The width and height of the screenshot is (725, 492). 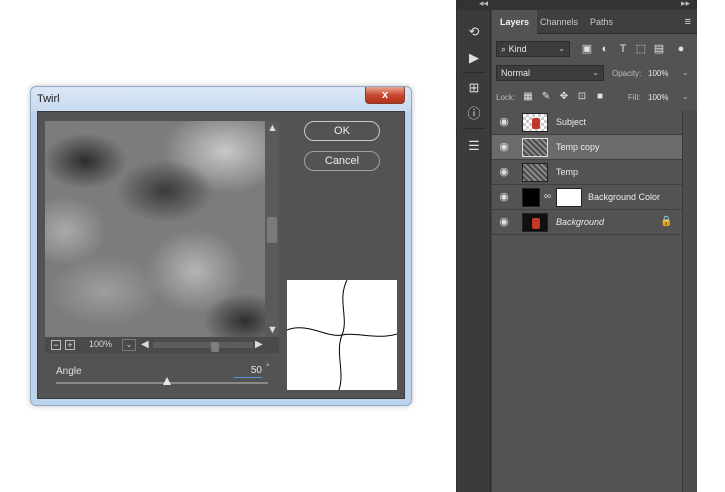 I want to click on layer-filter-row: ⌕ Kind ⌄ ▣ ◐ T ⬚ ▤ ●, so click(x=594, y=50).